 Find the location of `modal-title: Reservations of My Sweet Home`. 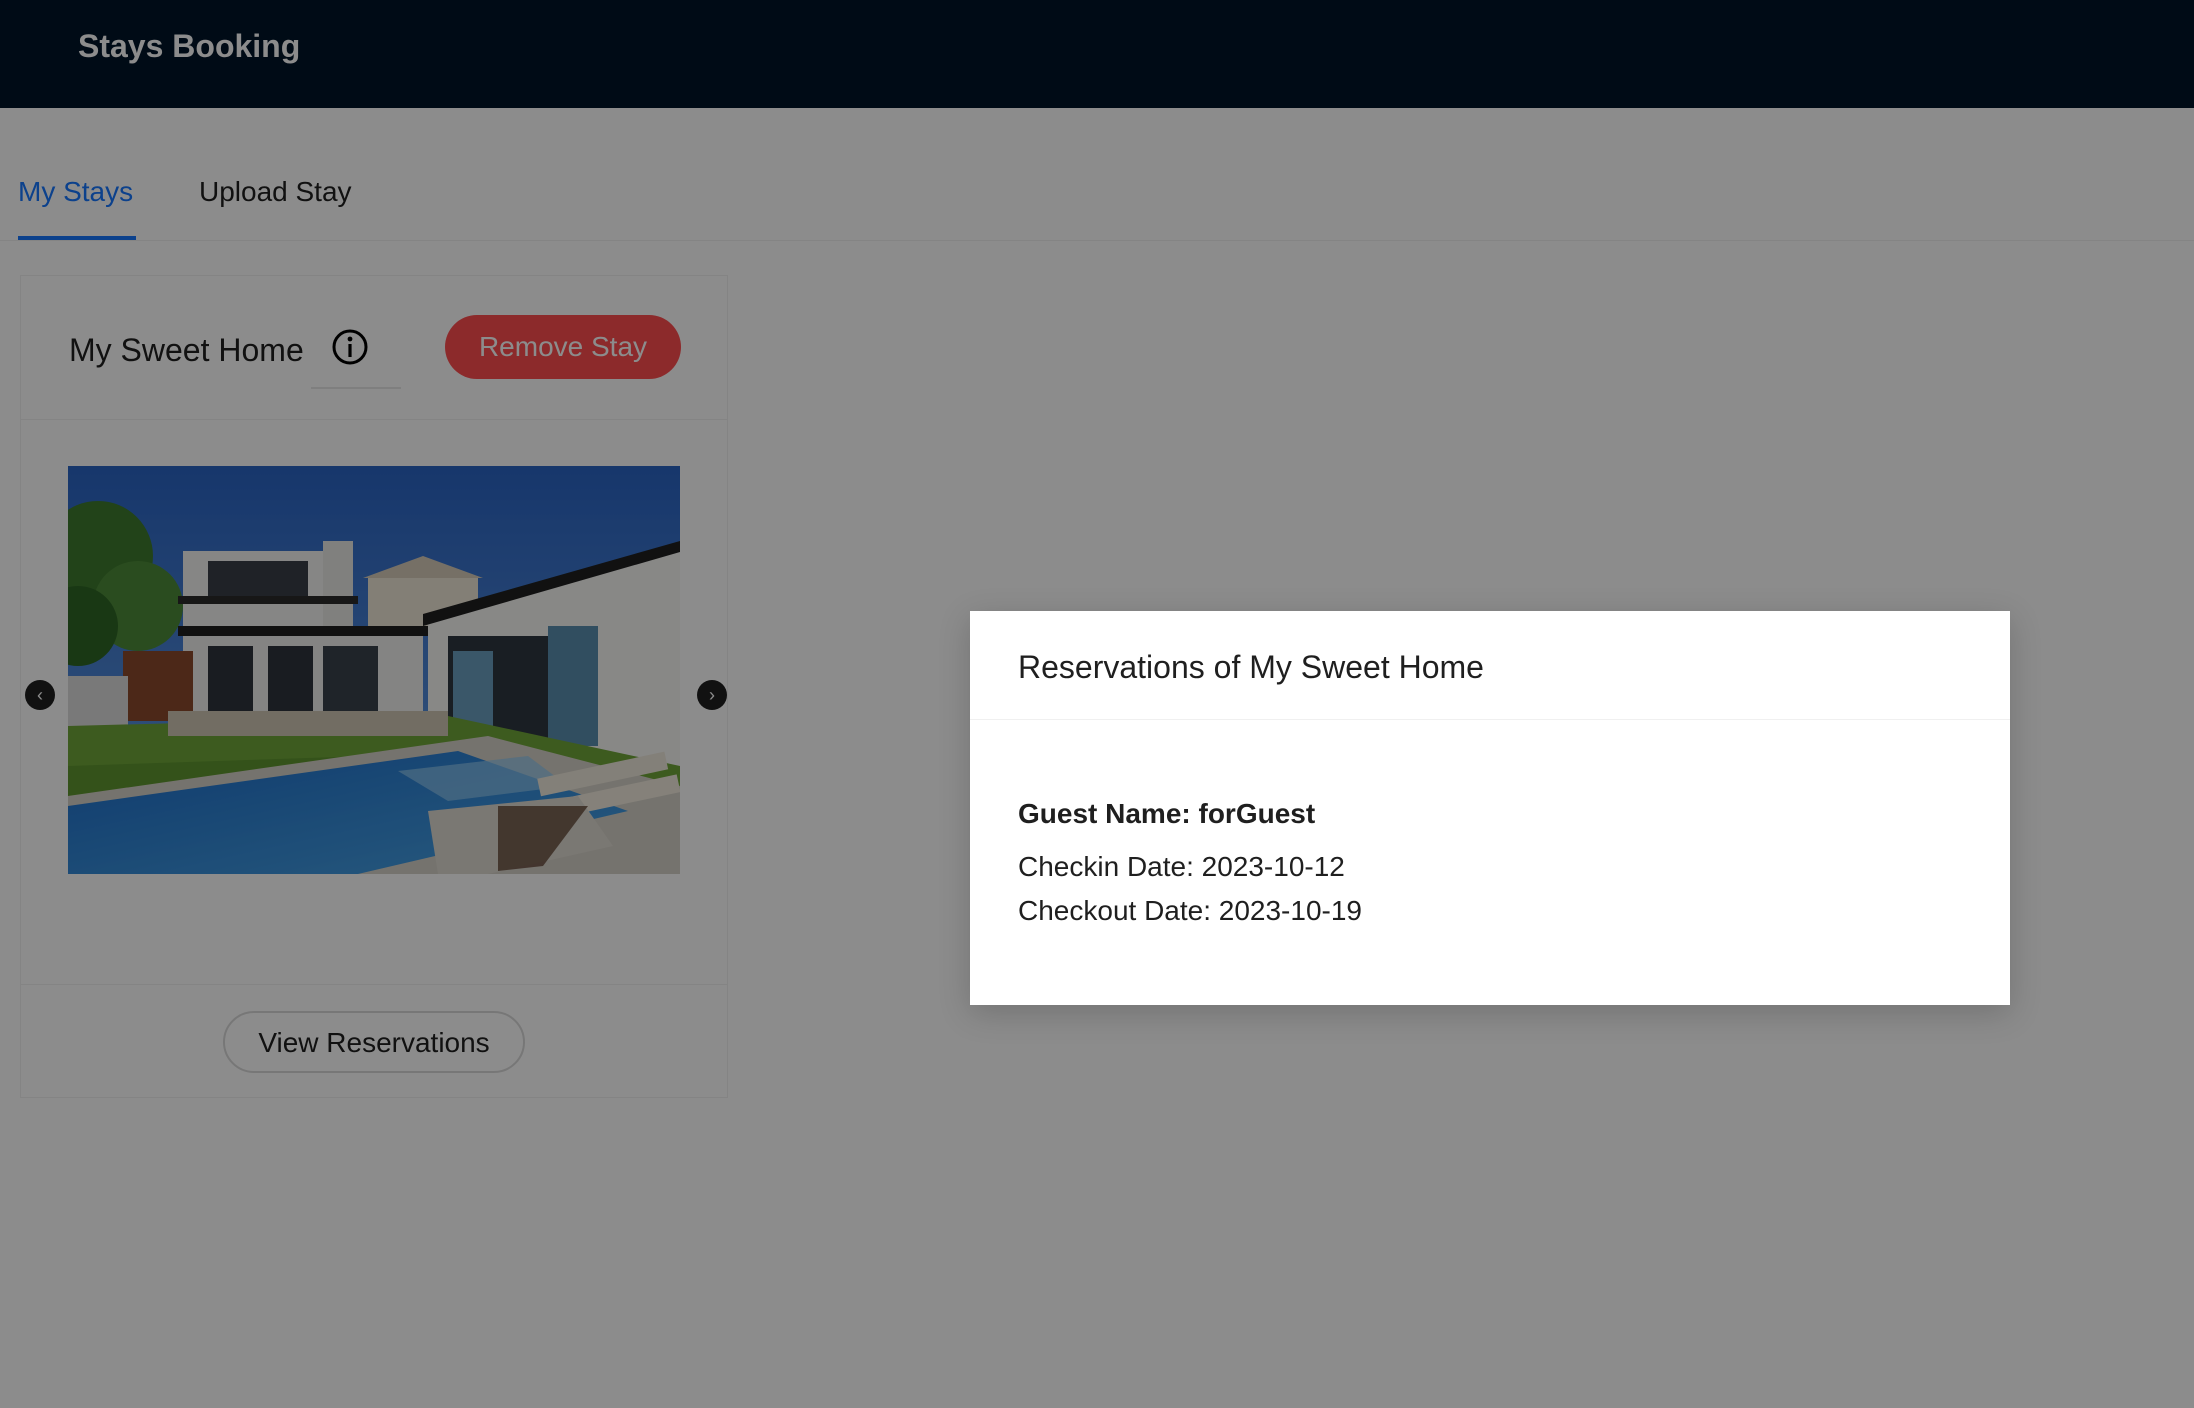

modal-title: Reservations of My Sweet Home is located at coordinates (1251, 667).